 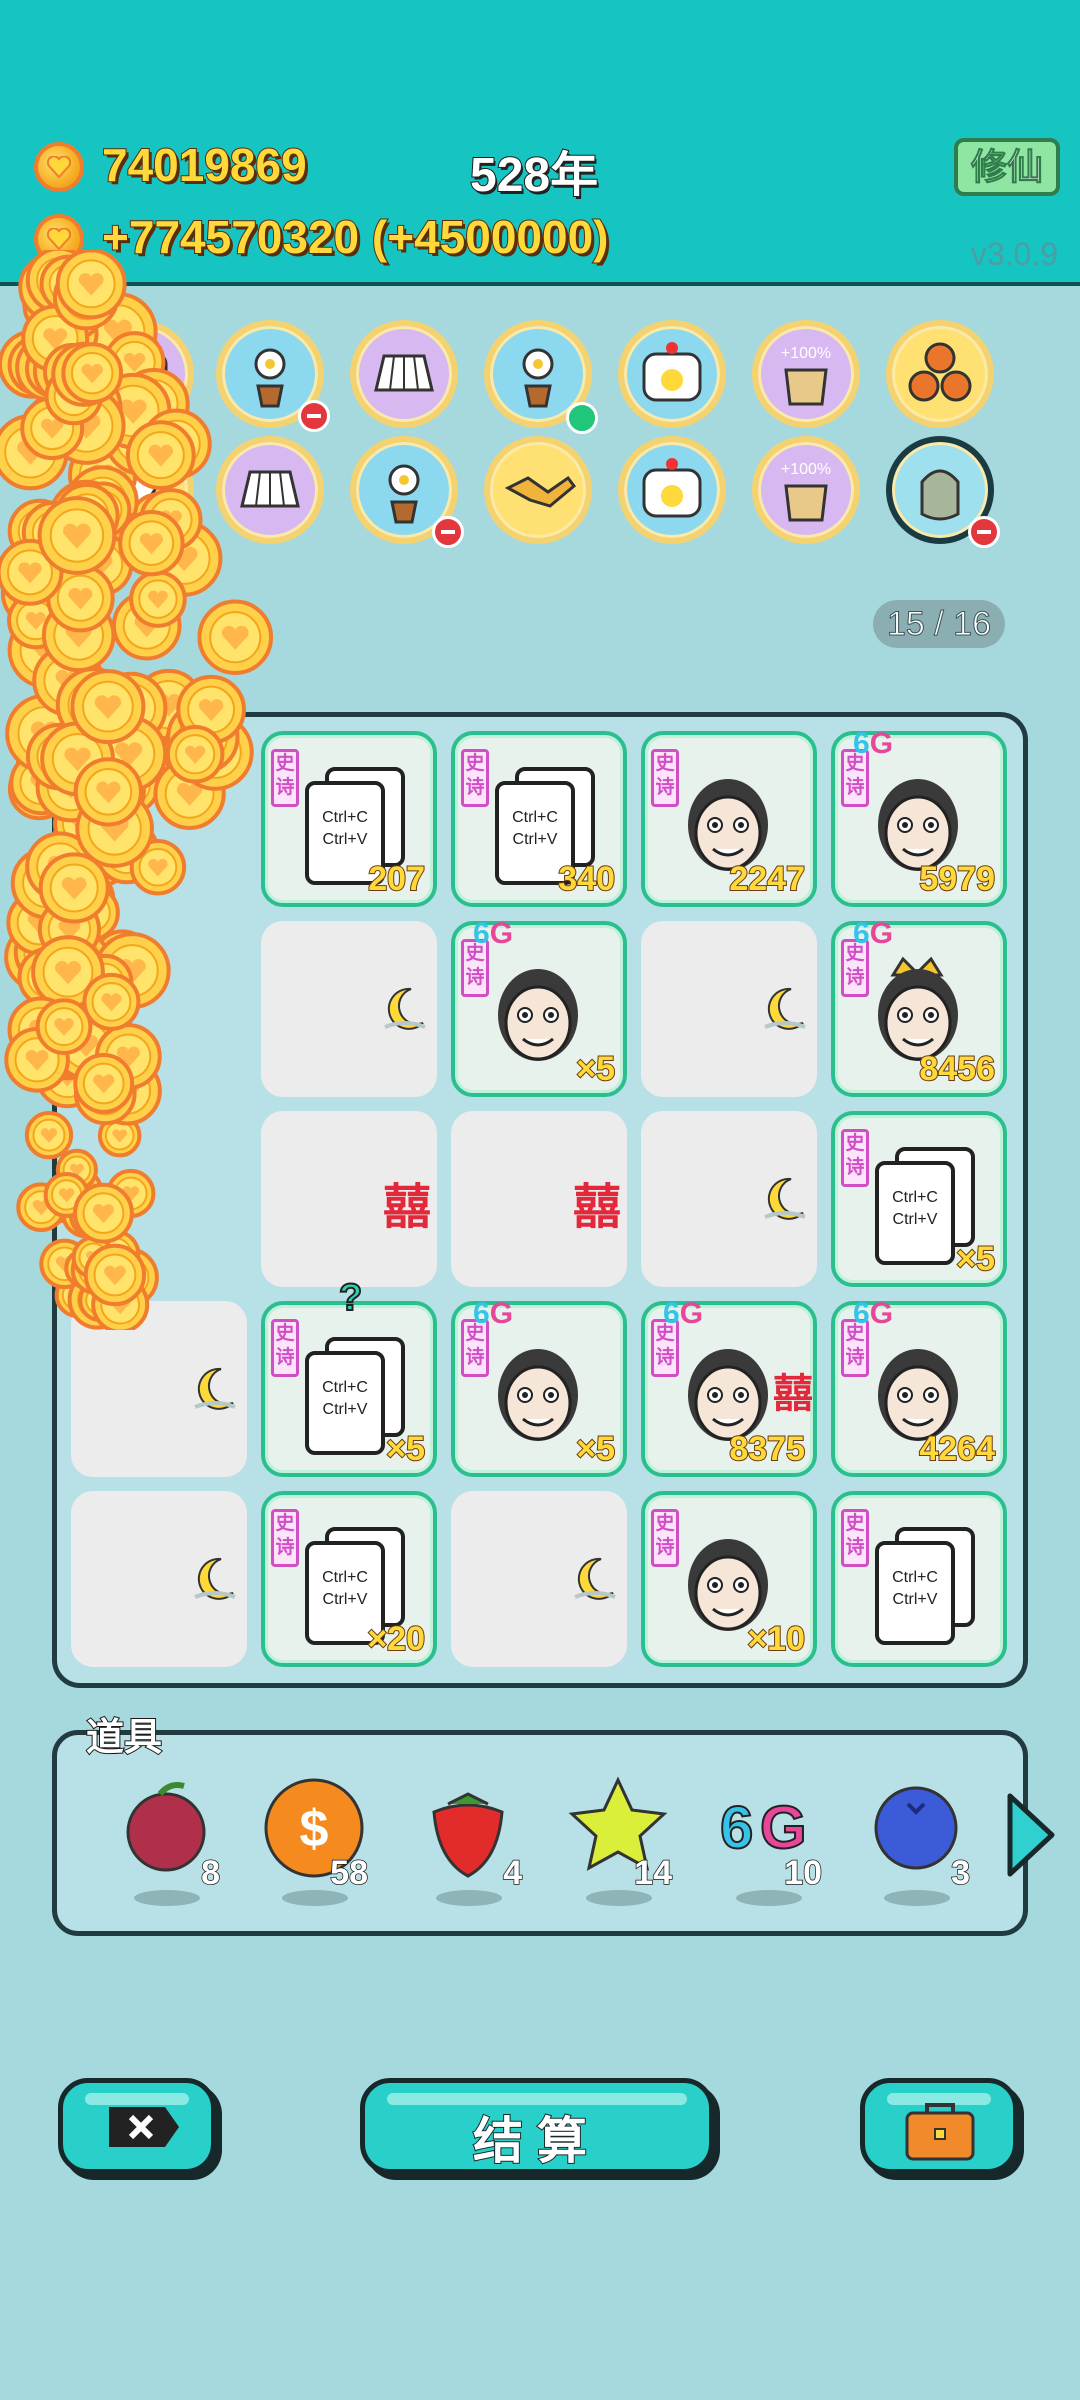 What do you see at coordinates (940, 374) in the screenshot?
I see `basketballs-icon` at bounding box center [940, 374].